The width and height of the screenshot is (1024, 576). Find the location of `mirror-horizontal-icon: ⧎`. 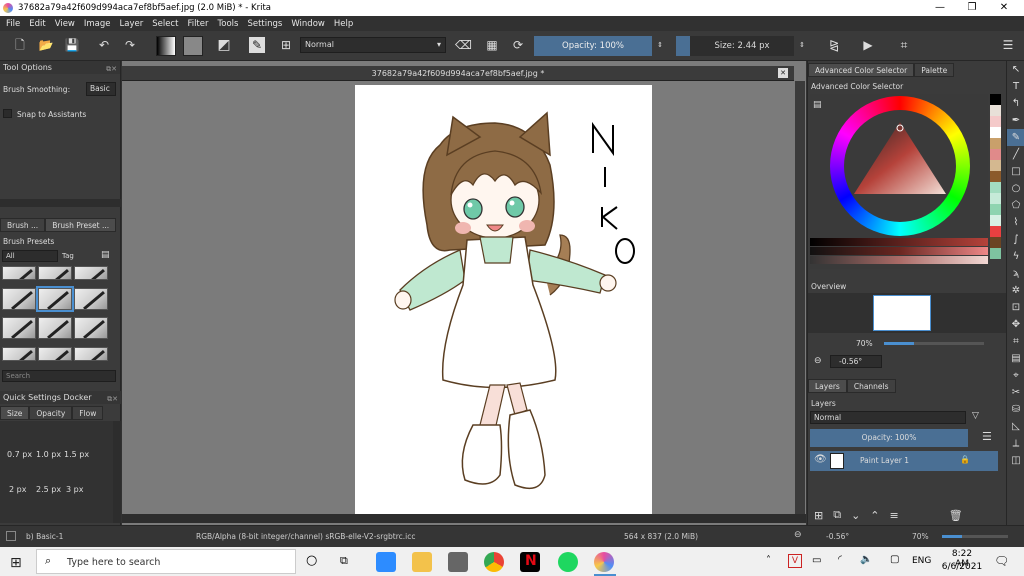

mirror-horizontal-icon: ⧎ is located at coordinates (834, 45).